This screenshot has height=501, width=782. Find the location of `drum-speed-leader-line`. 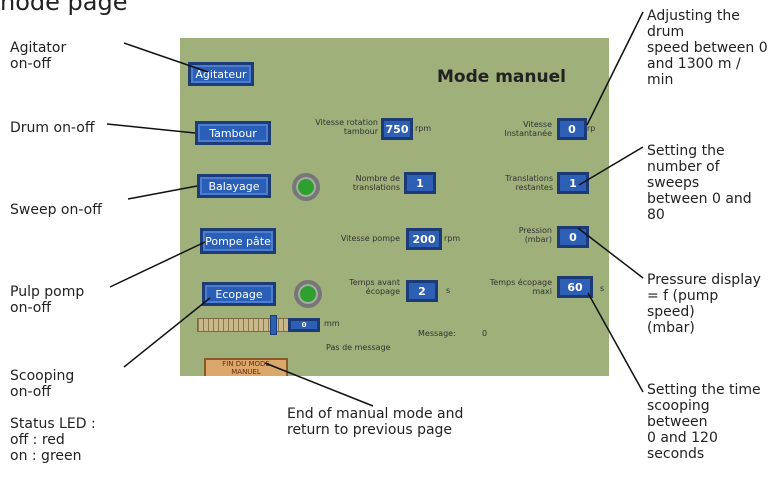

drum-speed-leader-line is located at coordinates (615, 68).